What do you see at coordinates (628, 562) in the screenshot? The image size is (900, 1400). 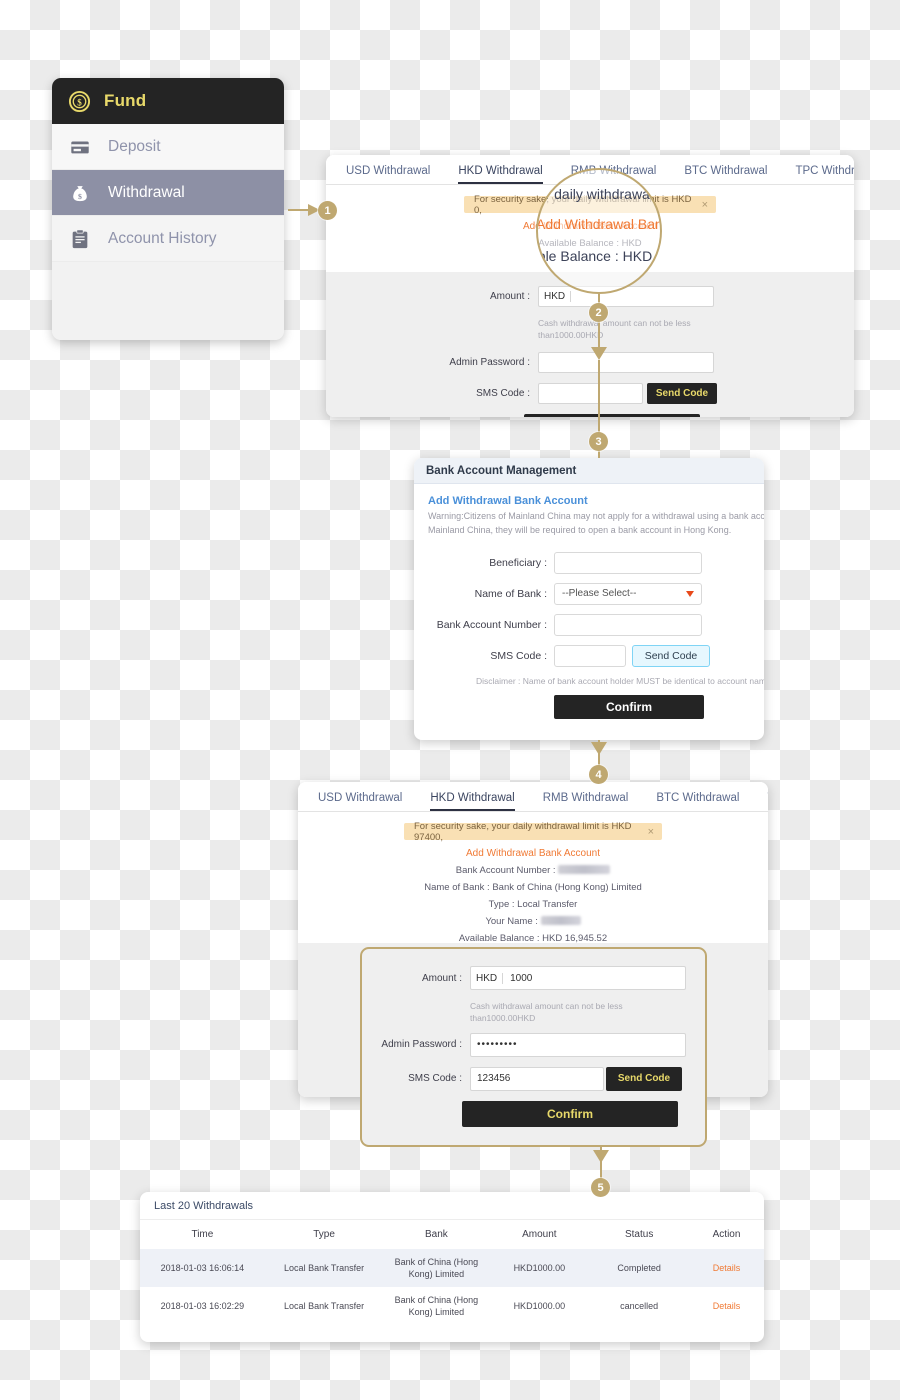 I see `beneficiary-input` at bounding box center [628, 562].